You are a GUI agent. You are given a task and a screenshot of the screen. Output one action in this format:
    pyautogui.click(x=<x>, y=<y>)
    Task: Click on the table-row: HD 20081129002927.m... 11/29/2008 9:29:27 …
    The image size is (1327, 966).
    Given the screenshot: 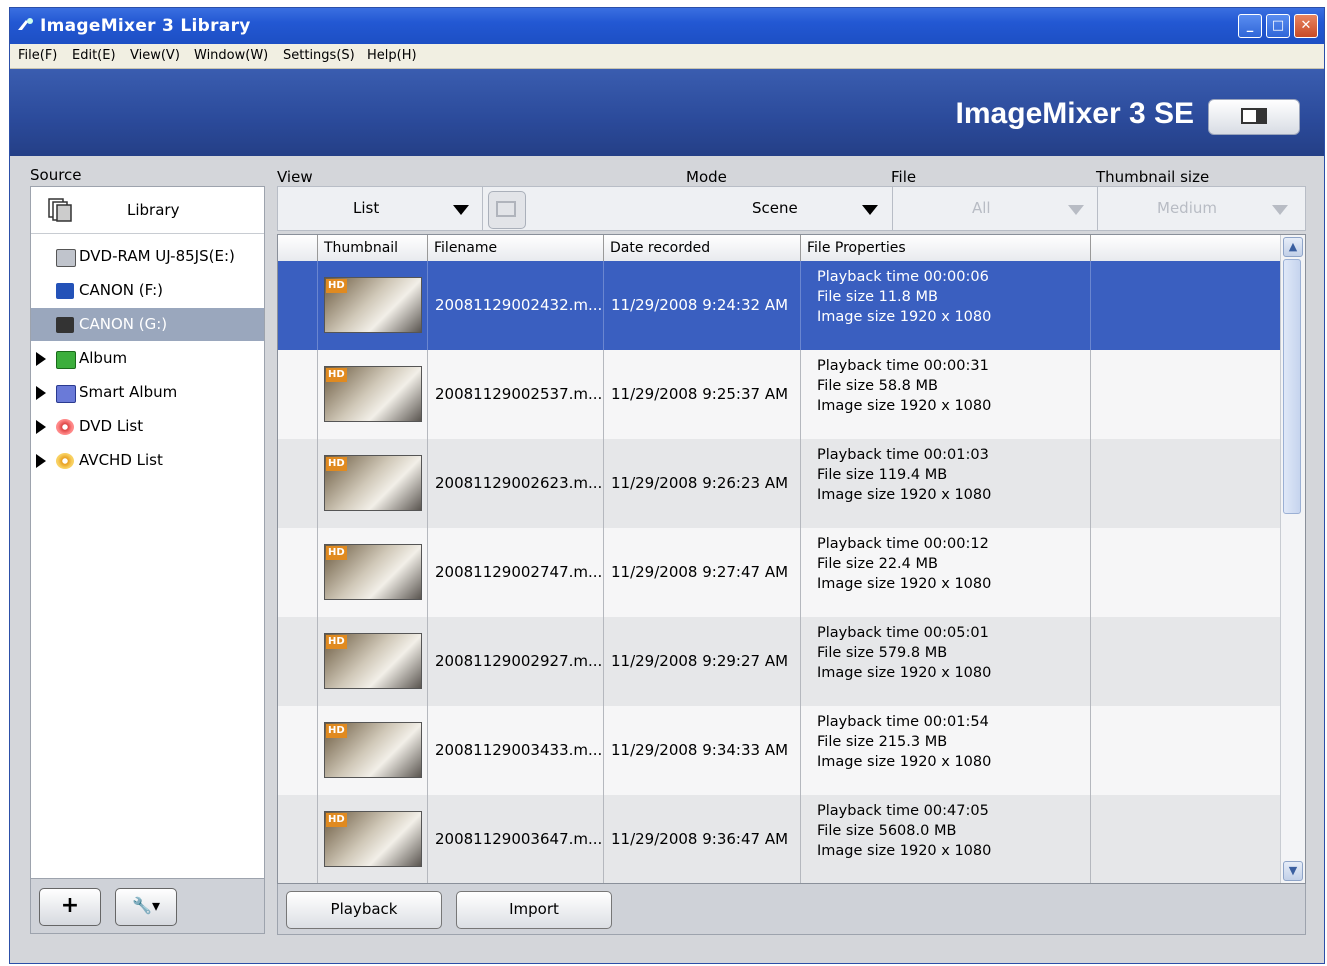 What is the action you would take?
    pyautogui.click(x=779, y=661)
    